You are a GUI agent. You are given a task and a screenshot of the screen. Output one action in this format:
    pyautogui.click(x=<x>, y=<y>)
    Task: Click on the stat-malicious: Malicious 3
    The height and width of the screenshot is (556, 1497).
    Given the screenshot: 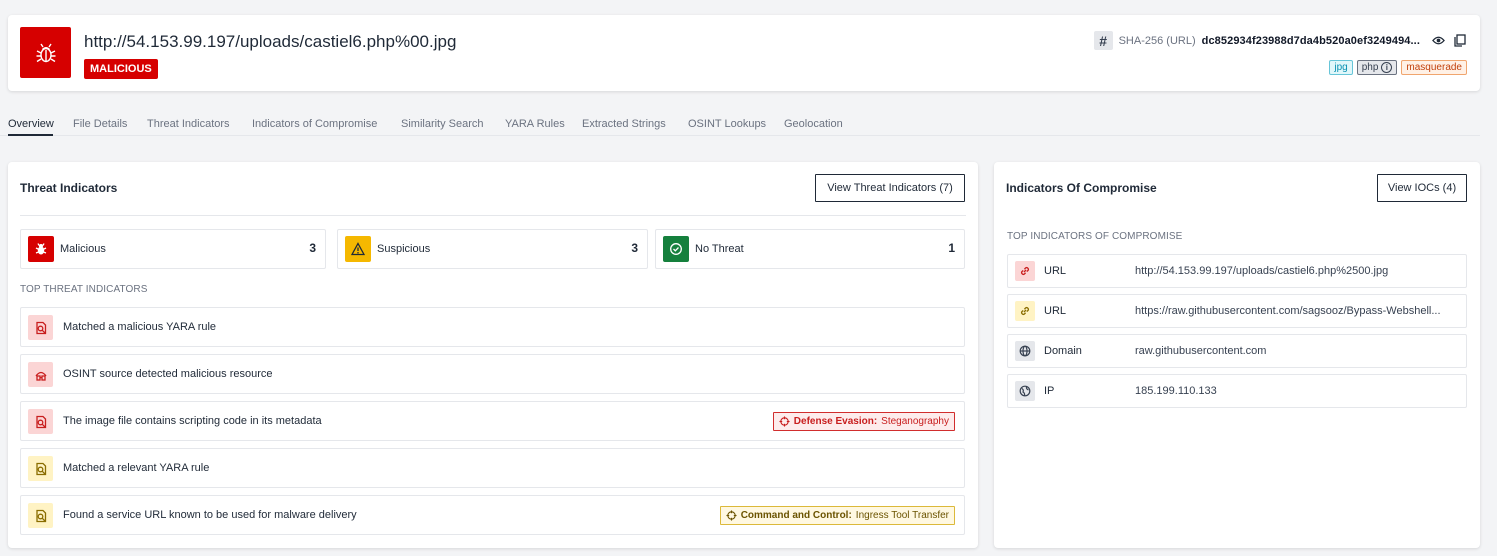 What is the action you would take?
    pyautogui.click(x=173, y=249)
    